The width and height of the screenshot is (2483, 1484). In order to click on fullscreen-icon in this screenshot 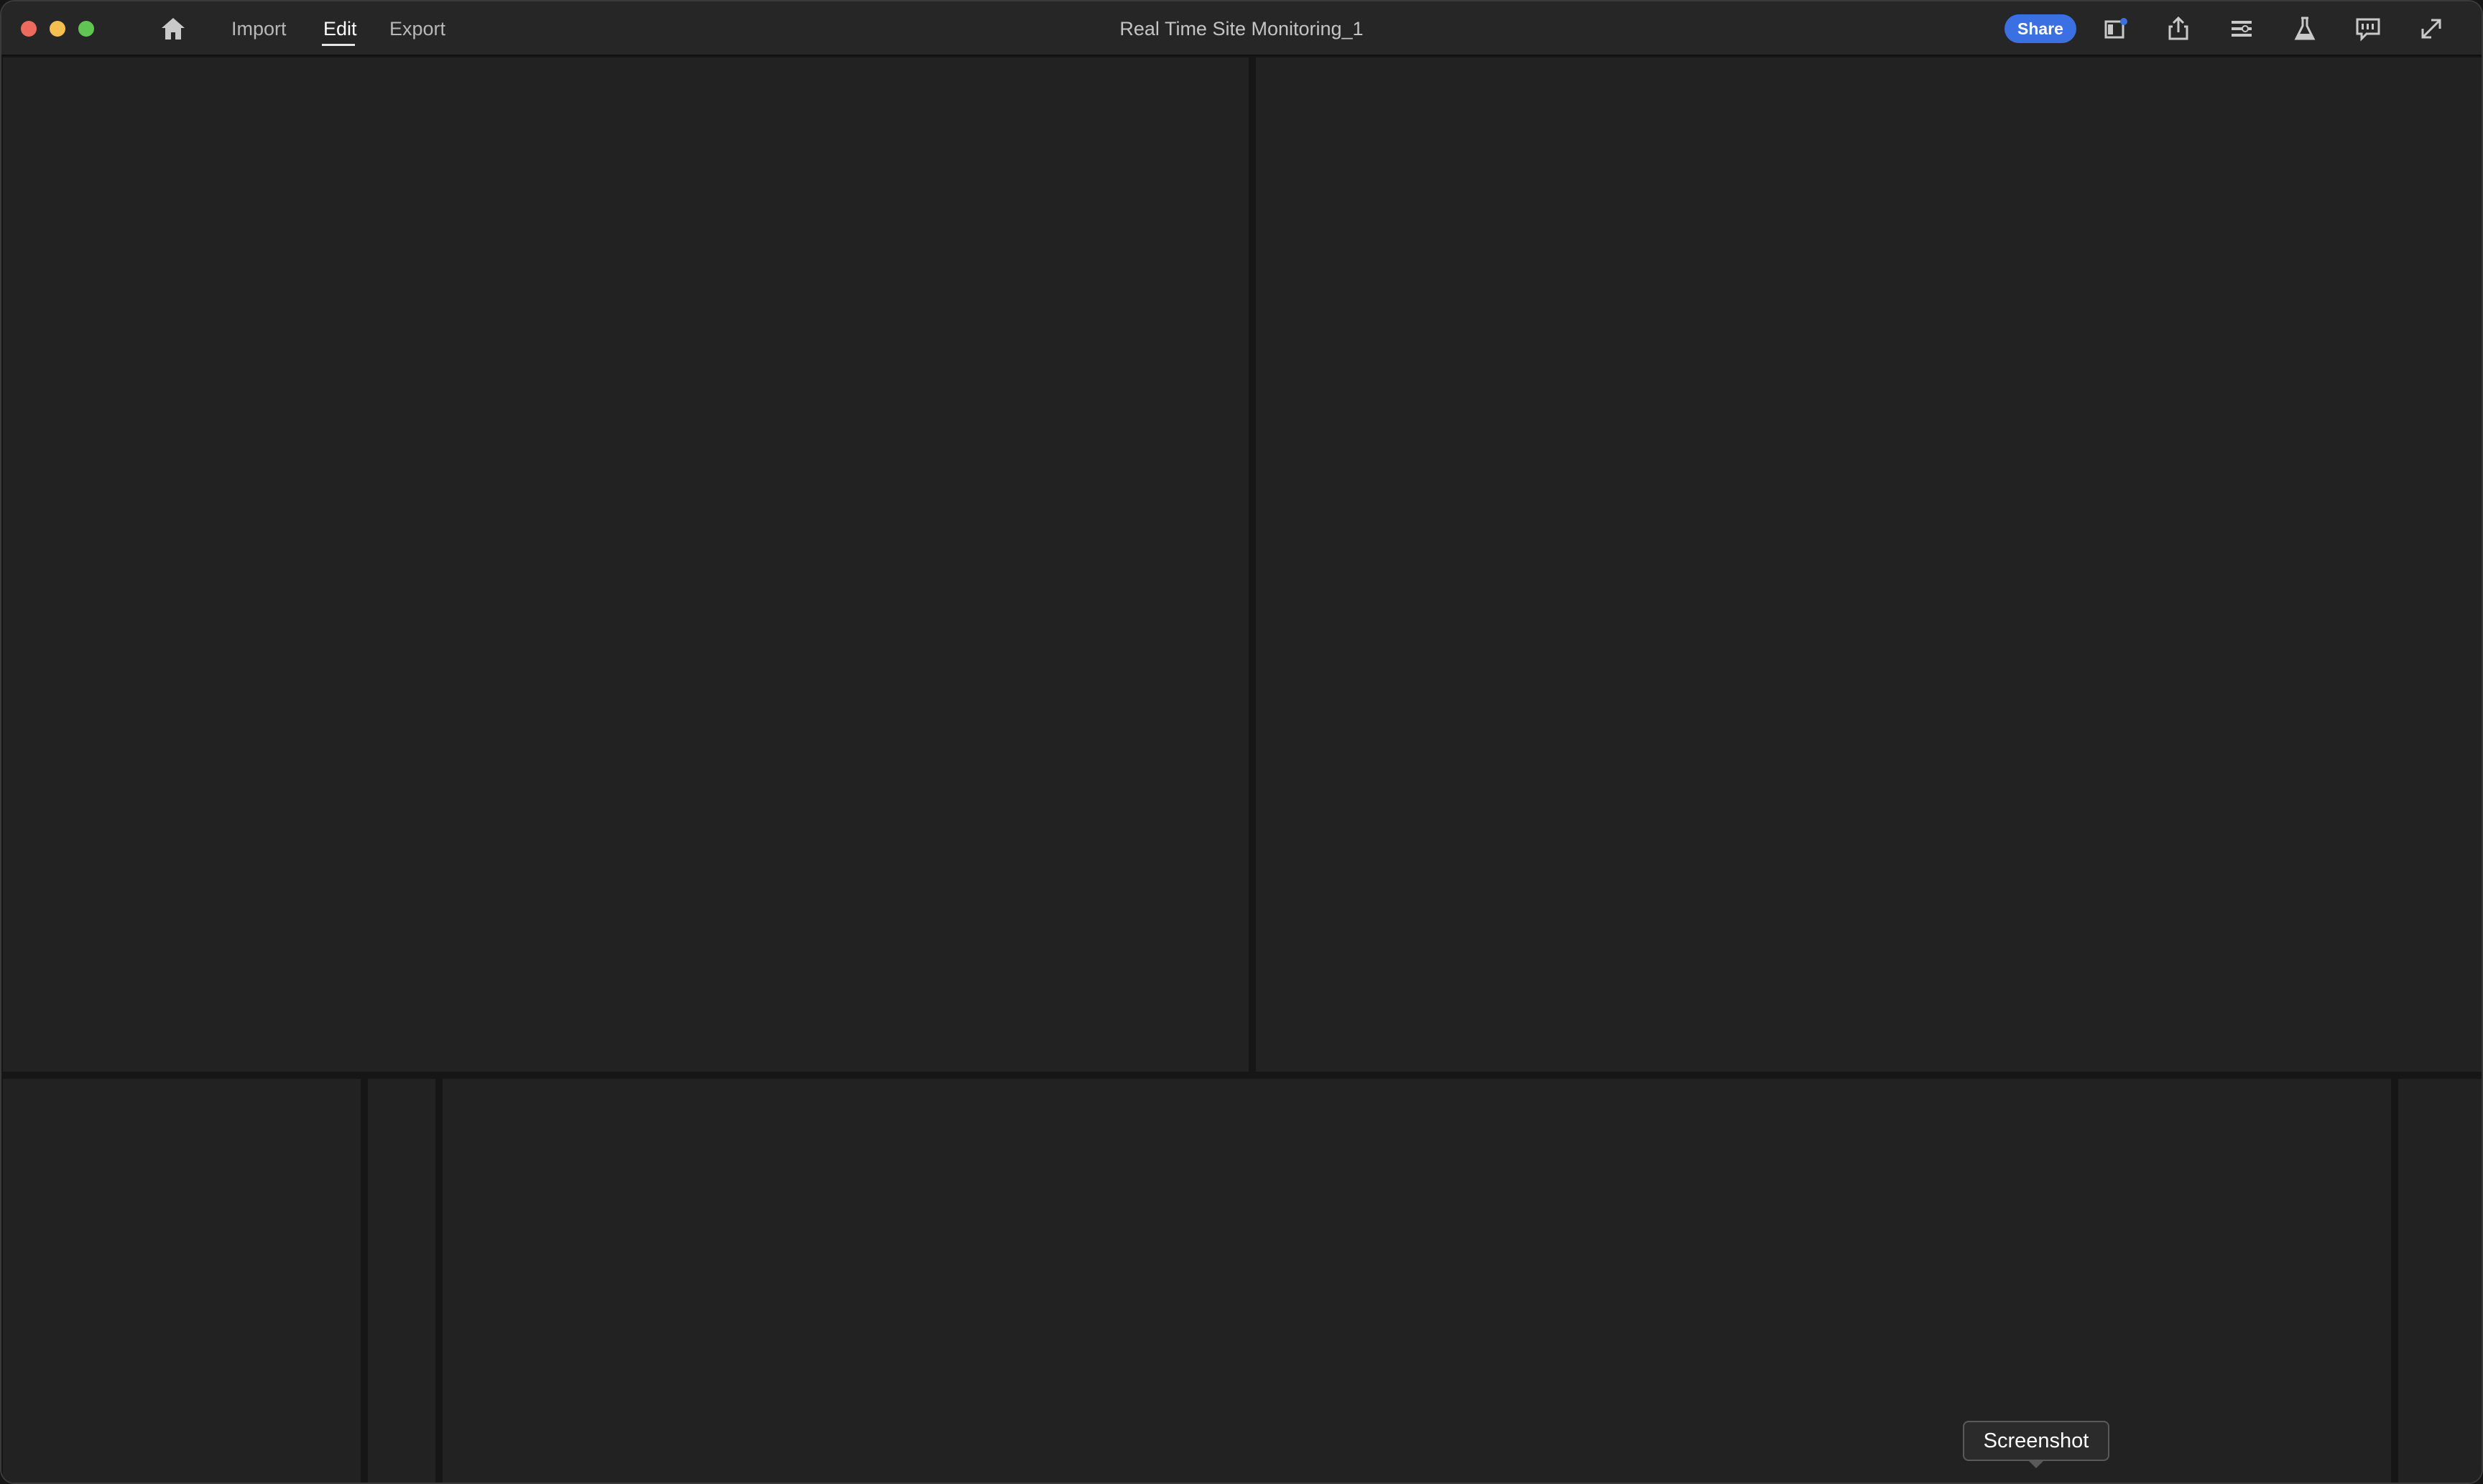, I will do `click(2431, 28)`.